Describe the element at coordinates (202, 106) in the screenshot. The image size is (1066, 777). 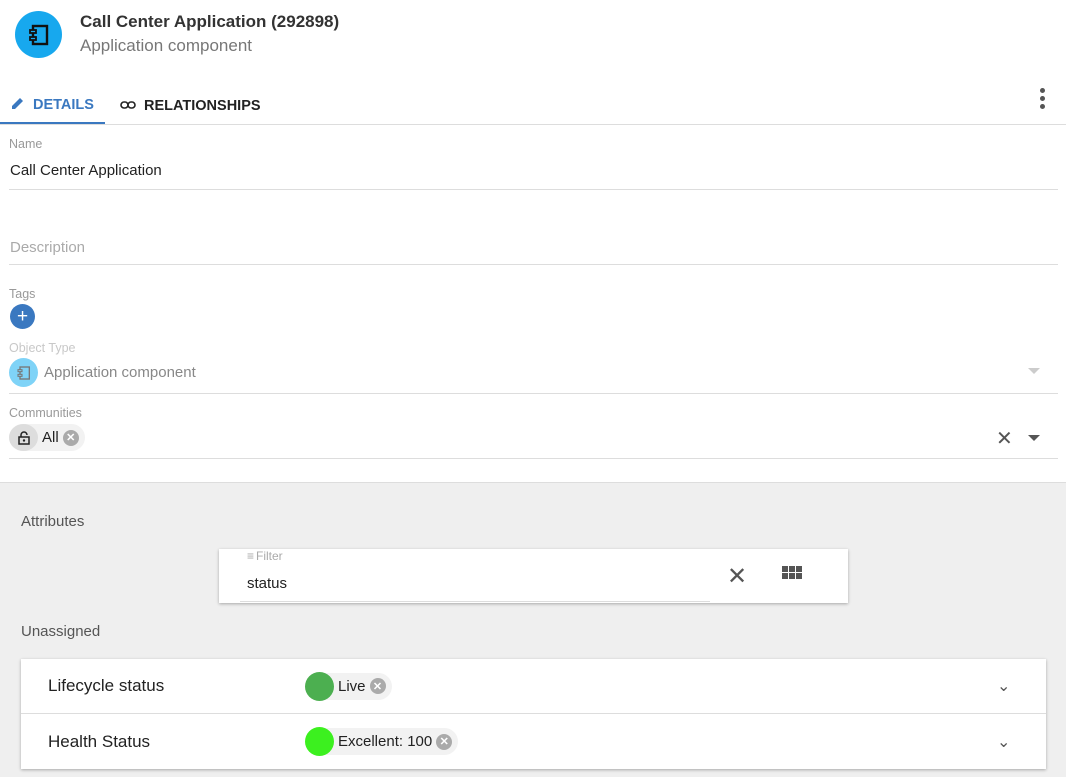
I see `tab-label: RELATIONSHIPS` at that location.